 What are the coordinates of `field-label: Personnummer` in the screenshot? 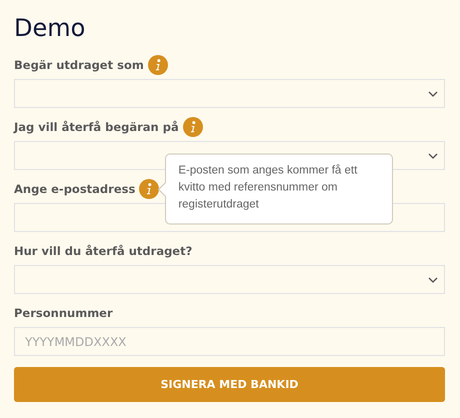 It's located at (63, 313).